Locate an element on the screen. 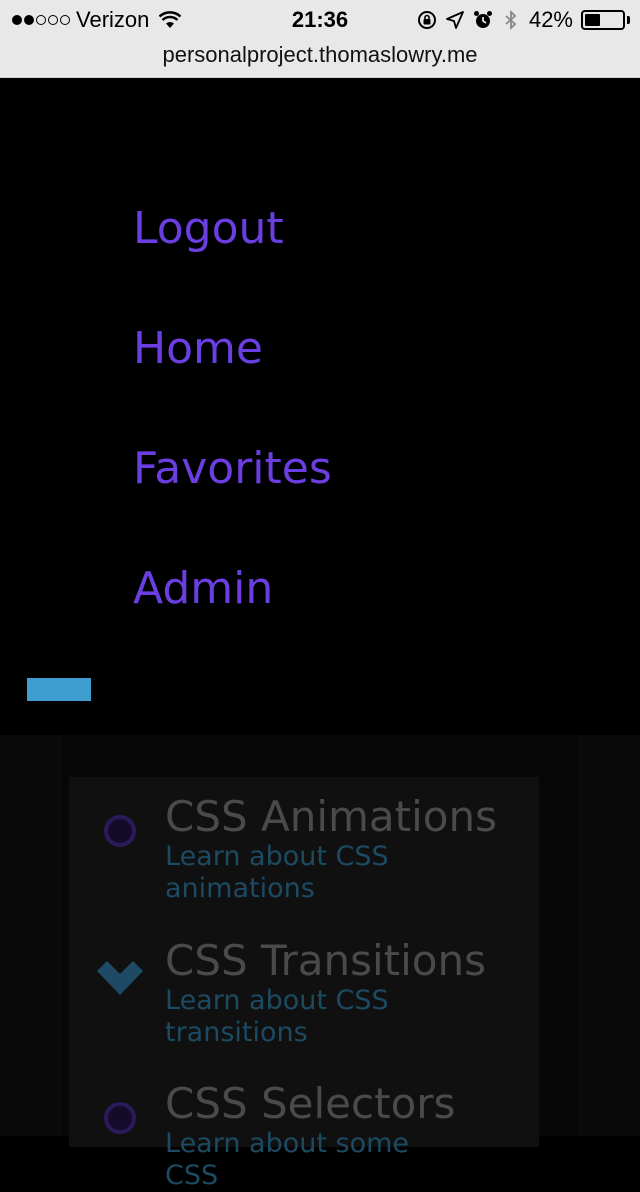 The width and height of the screenshot is (640, 1192). topic-description-link: Learn about CSS transitions is located at coordinates (315, 1017).